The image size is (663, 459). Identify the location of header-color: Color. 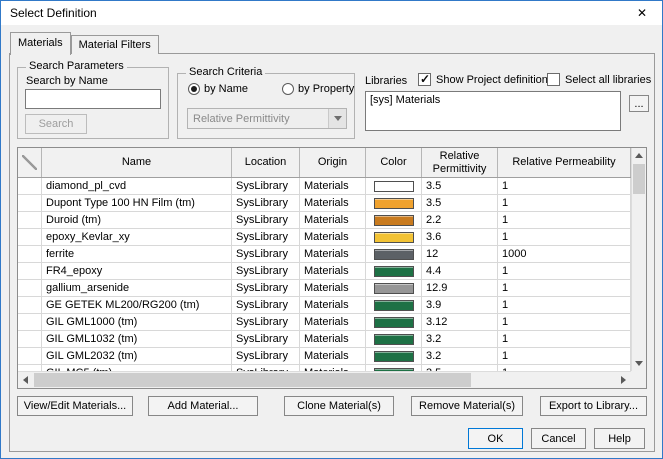
(394, 162).